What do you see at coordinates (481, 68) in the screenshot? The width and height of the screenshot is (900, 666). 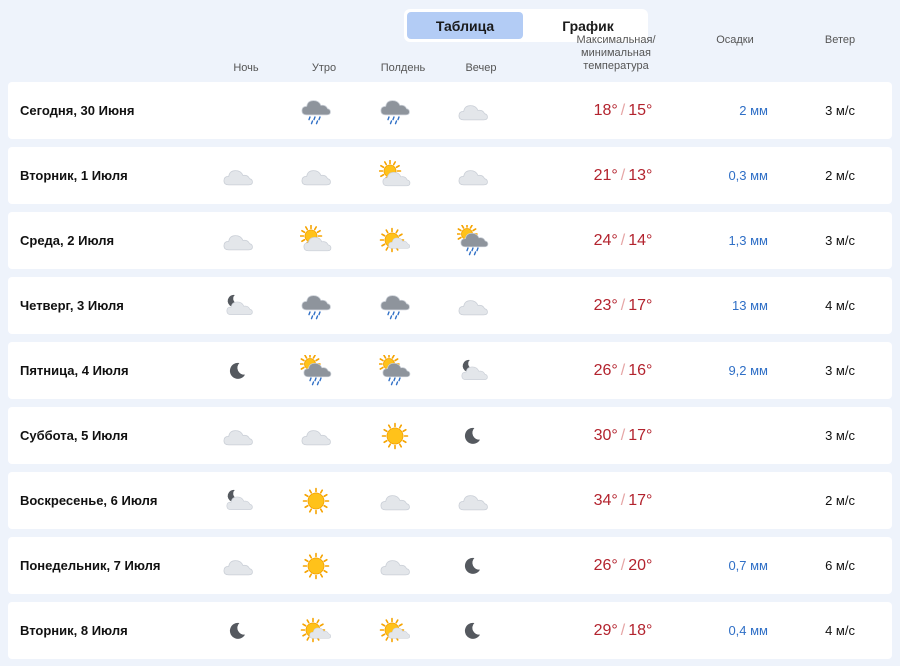 I see `header-evening: Вечер` at bounding box center [481, 68].